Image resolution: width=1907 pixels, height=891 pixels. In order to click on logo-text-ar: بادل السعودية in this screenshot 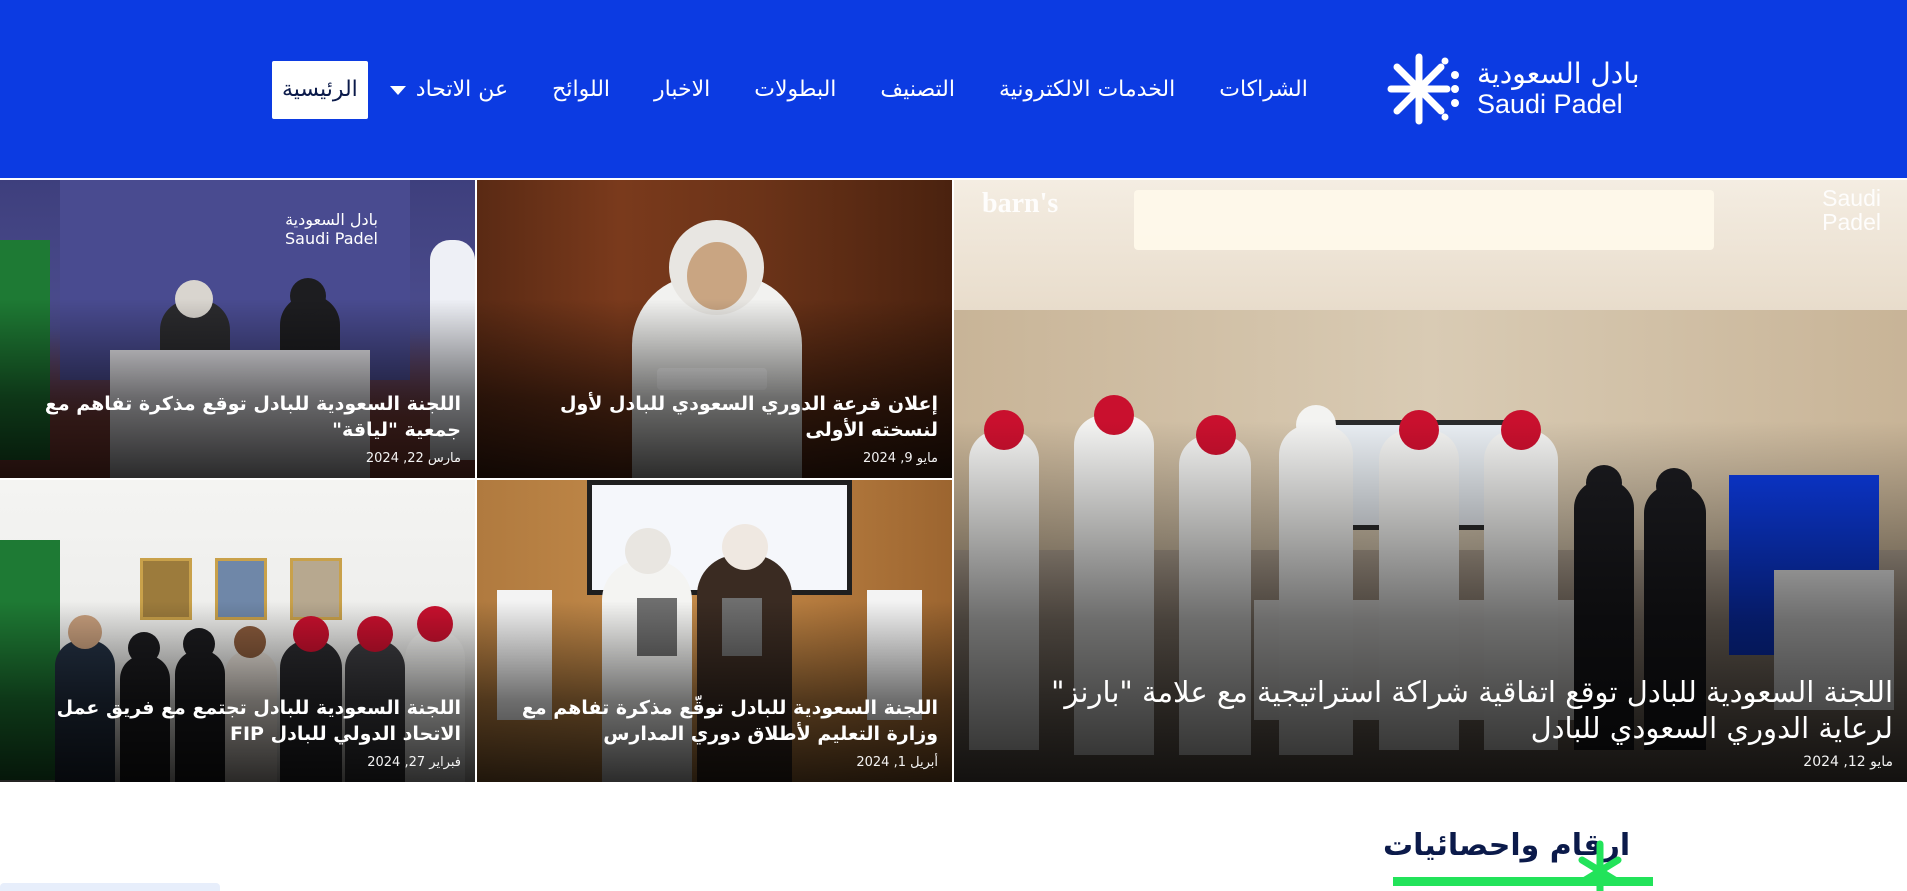, I will do `click(1558, 73)`.